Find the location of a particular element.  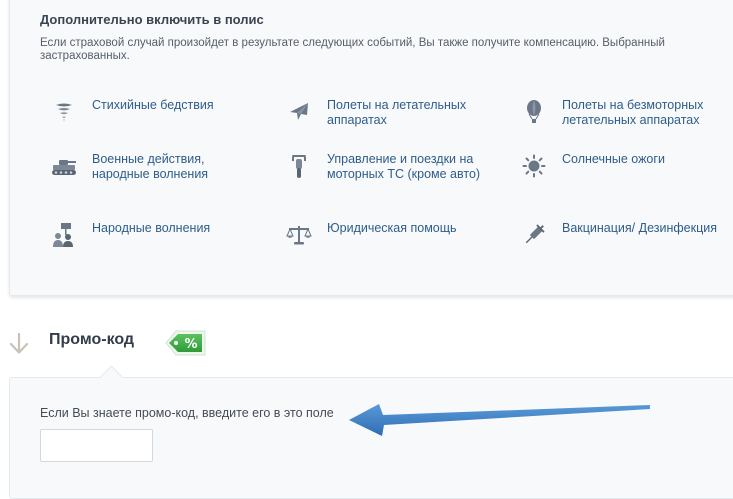

option-label: Солнечные ожоги is located at coordinates (613, 159).